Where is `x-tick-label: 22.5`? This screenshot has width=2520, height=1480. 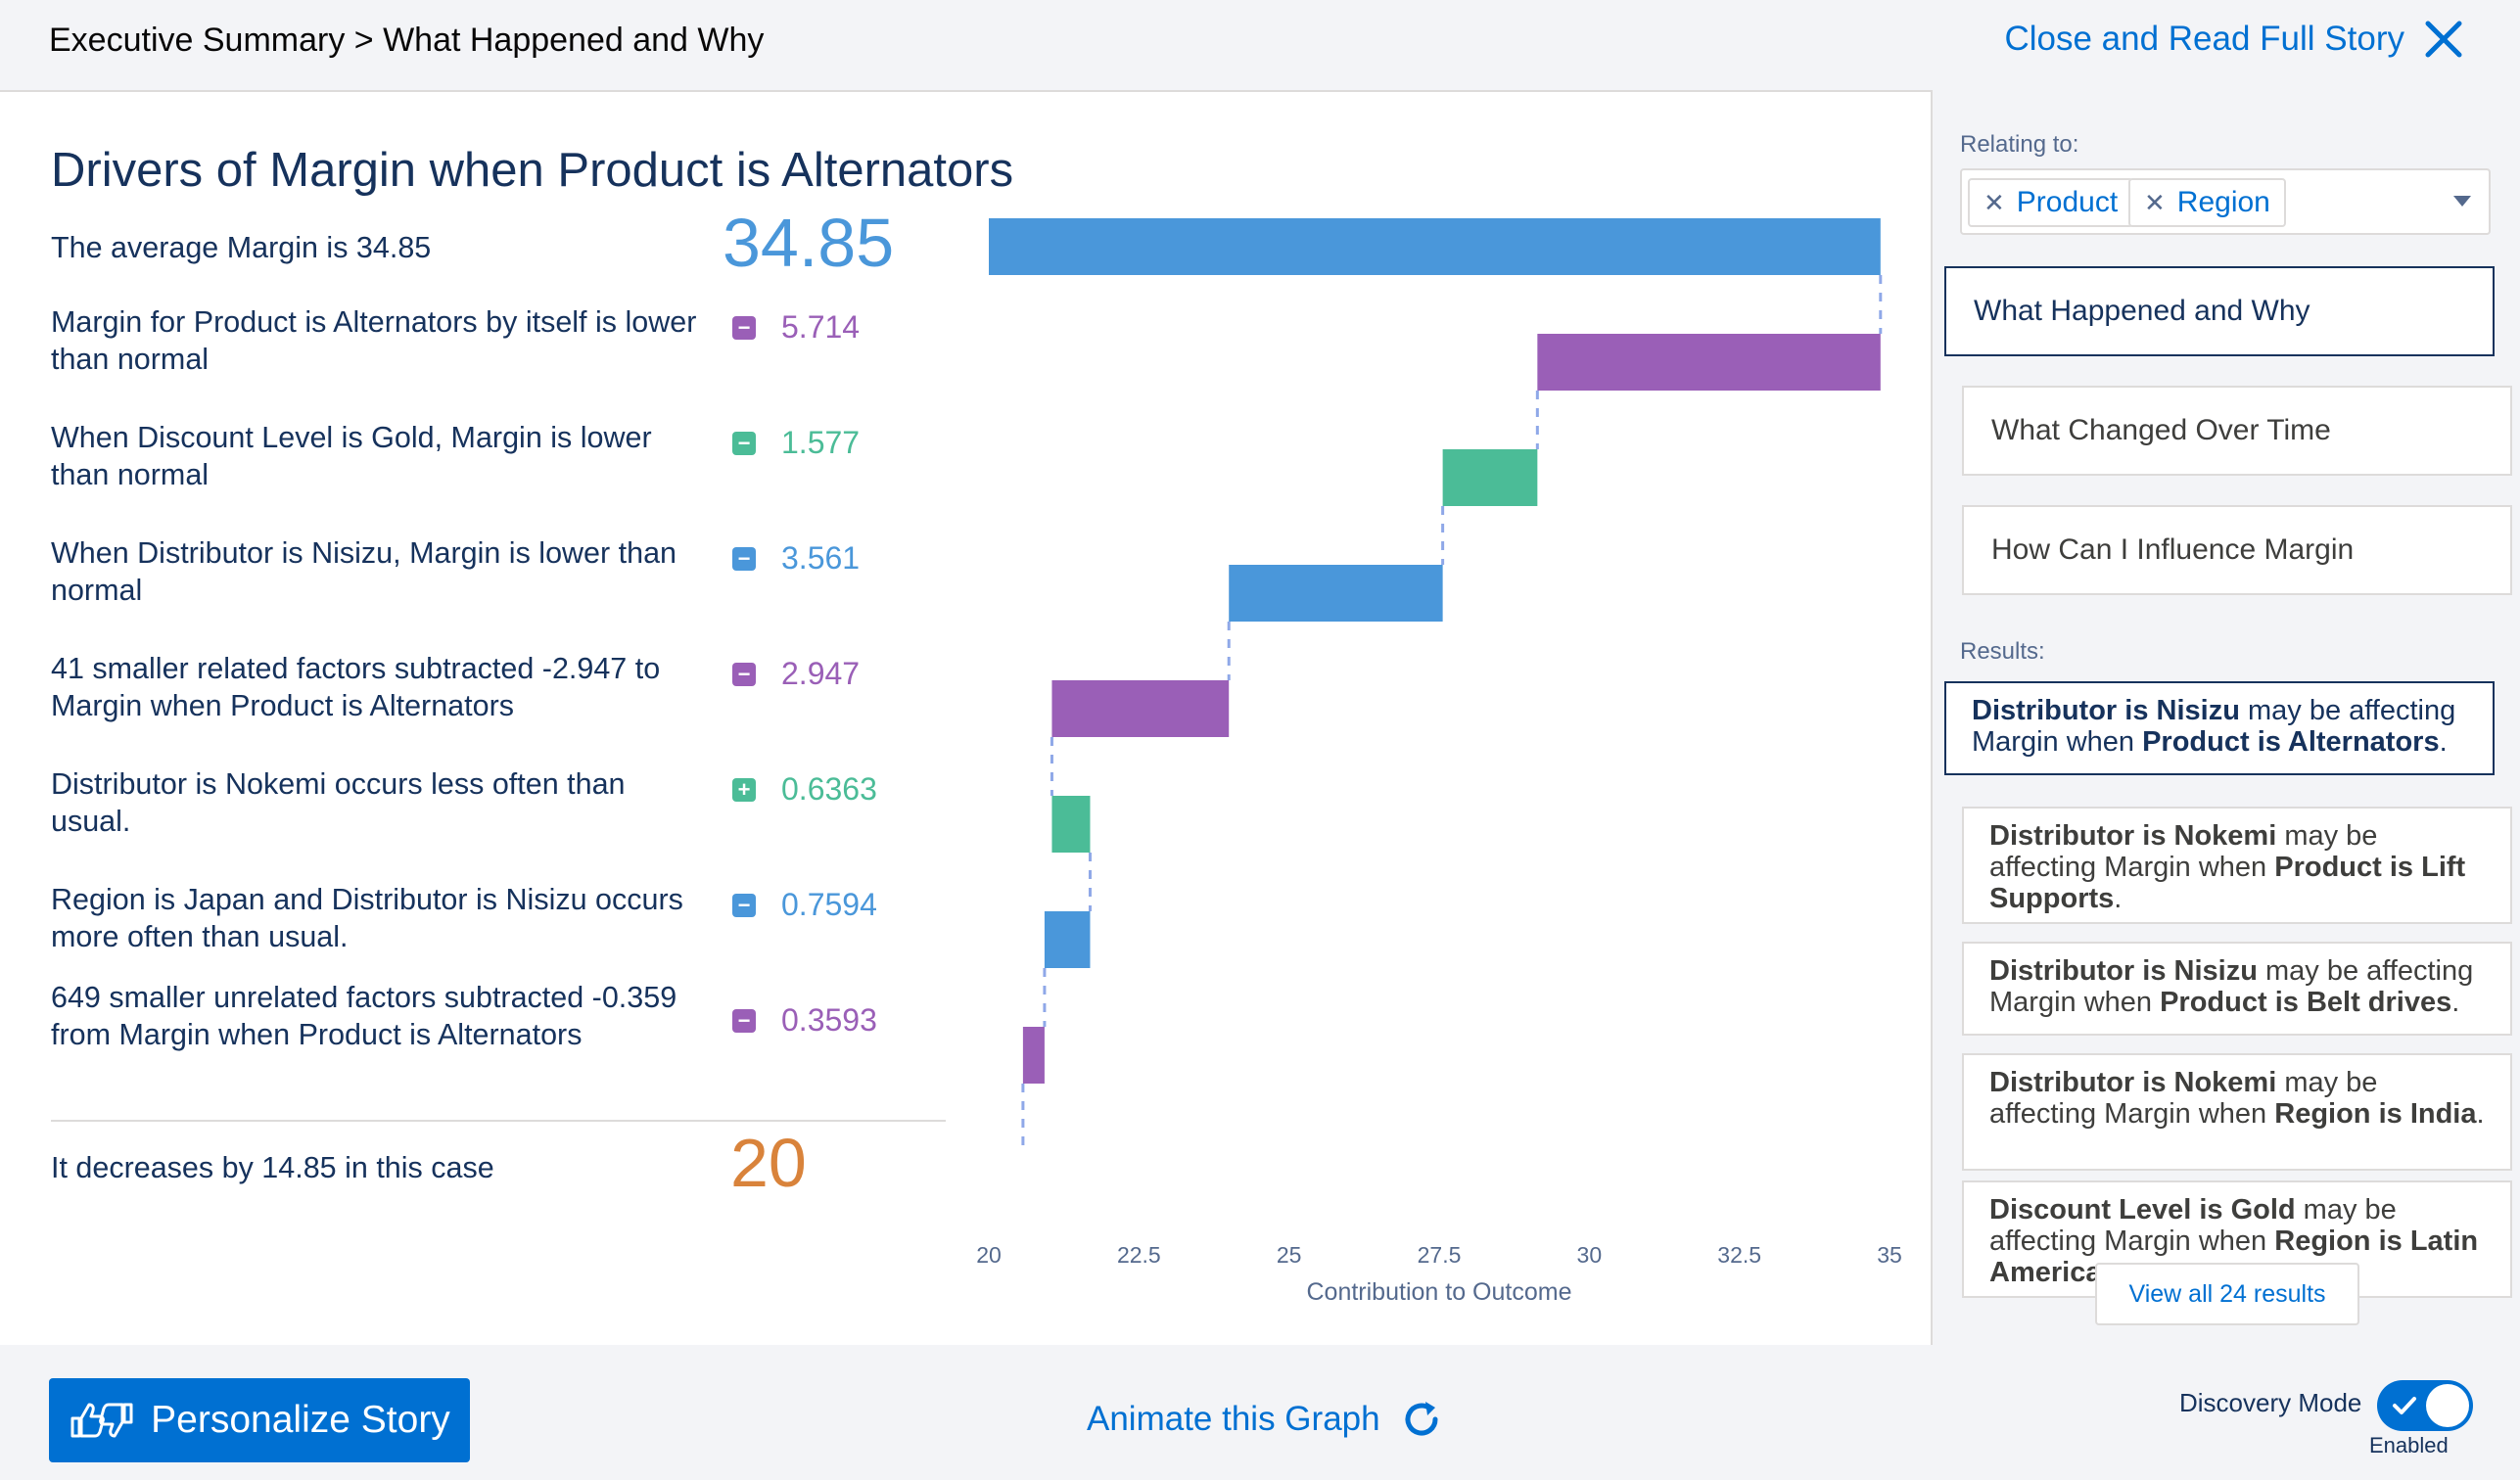
x-tick-label: 22.5 is located at coordinates (1139, 1255).